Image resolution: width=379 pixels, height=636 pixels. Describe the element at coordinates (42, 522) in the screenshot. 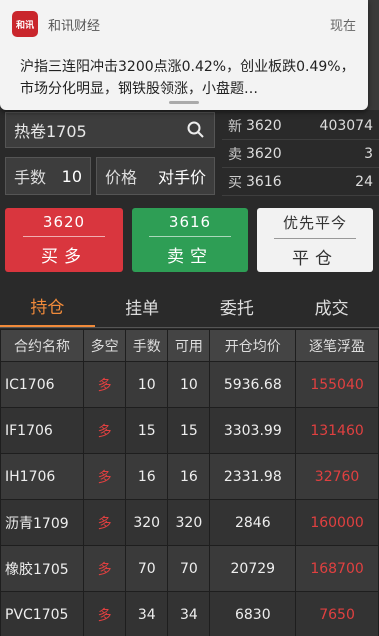

I see `cell-contract: 沥青1709` at that location.